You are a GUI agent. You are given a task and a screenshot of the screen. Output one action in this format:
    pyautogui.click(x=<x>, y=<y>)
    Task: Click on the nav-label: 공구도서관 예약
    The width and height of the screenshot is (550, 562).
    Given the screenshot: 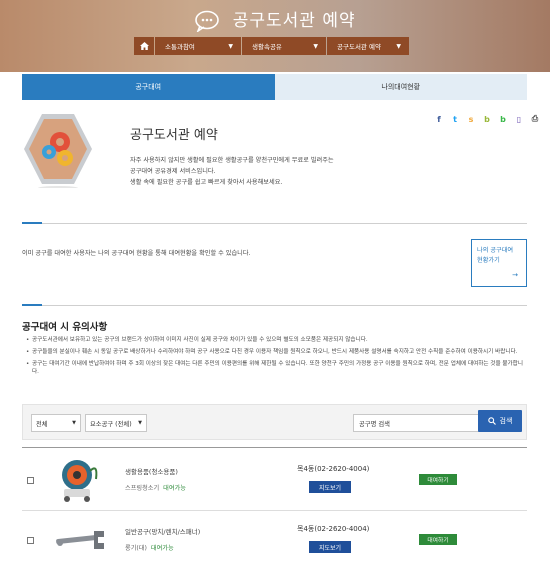 What is the action you would take?
    pyautogui.click(x=359, y=47)
    